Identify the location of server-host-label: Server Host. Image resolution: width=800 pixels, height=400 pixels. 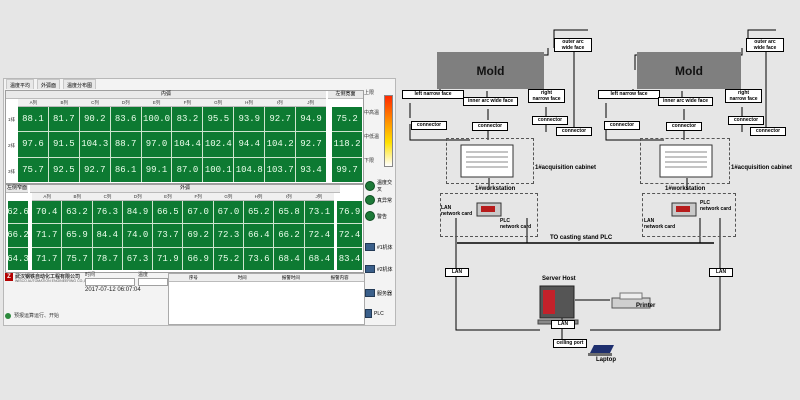
(559, 279).